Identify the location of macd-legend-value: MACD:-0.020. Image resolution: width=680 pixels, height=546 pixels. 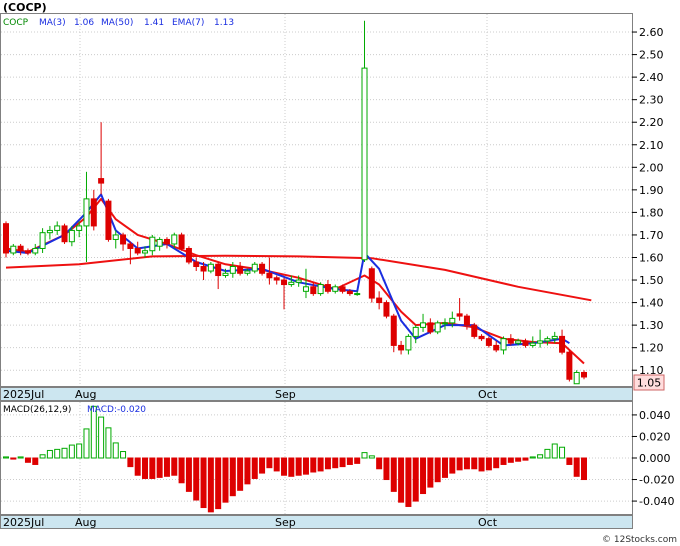
(116, 410).